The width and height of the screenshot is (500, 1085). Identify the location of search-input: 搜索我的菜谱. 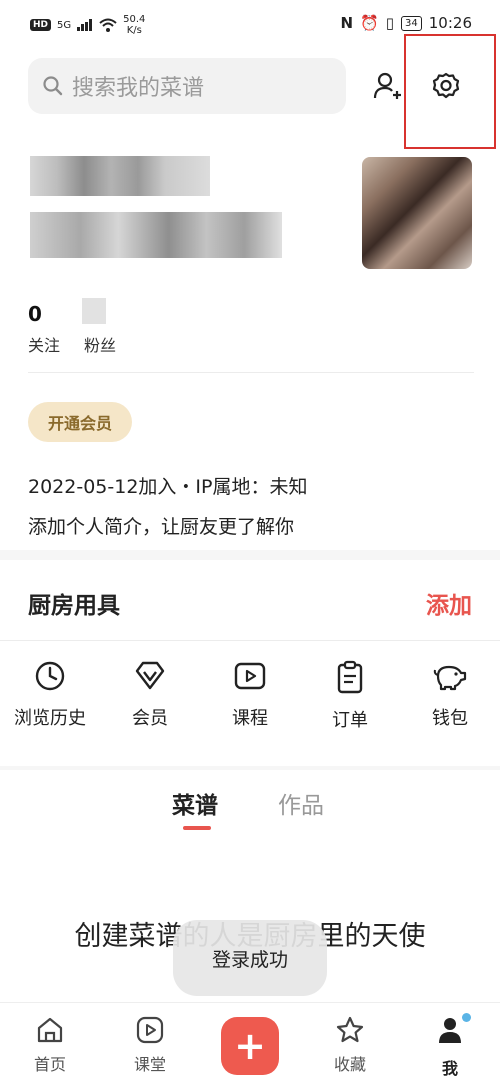
(187, 86).